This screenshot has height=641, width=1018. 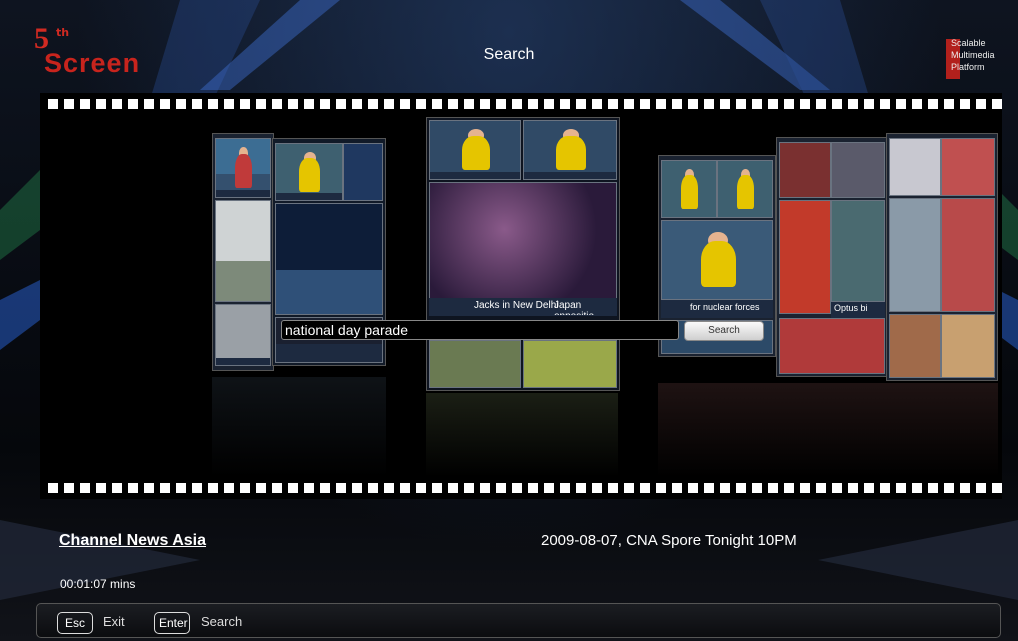 I want to click on platform-logo: Scalable Multimedia Platform, so click(x=978, y=58).